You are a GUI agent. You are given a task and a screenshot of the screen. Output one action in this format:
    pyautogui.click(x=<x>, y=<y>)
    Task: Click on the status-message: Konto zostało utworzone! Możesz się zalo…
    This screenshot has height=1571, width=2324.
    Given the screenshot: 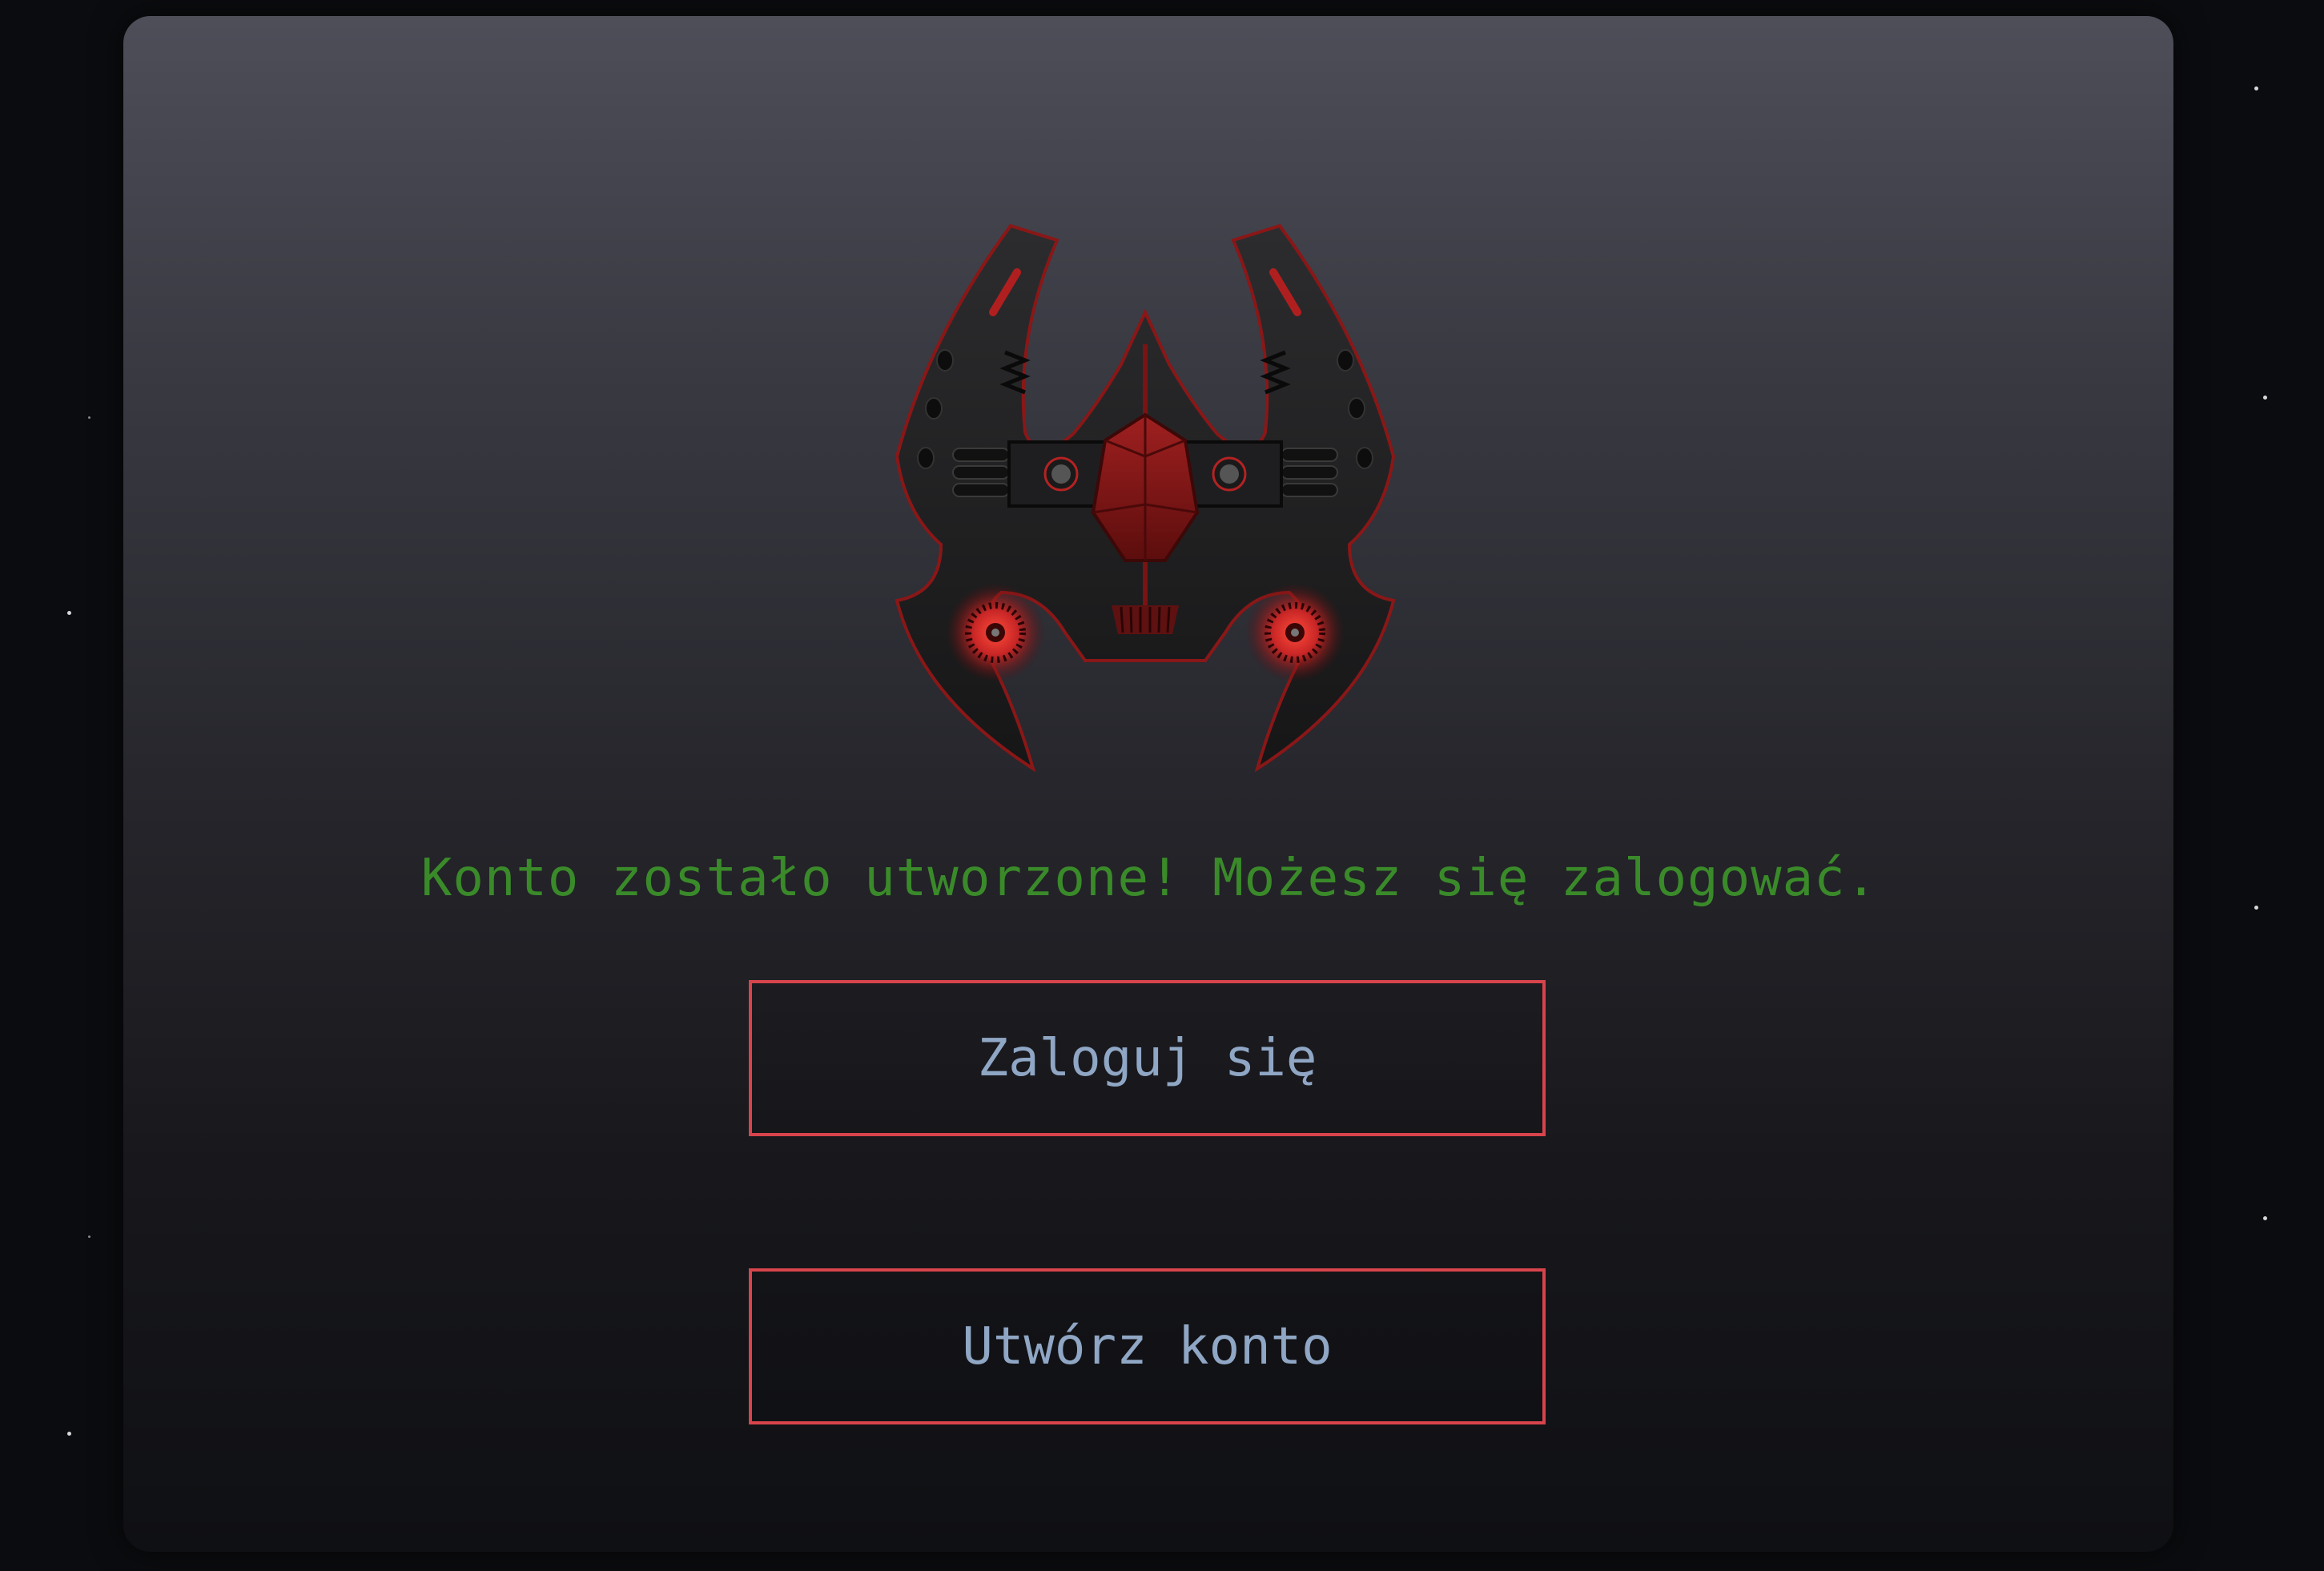 What is the action you would take?
    pyautogui.click(x=1149, y=878)
    